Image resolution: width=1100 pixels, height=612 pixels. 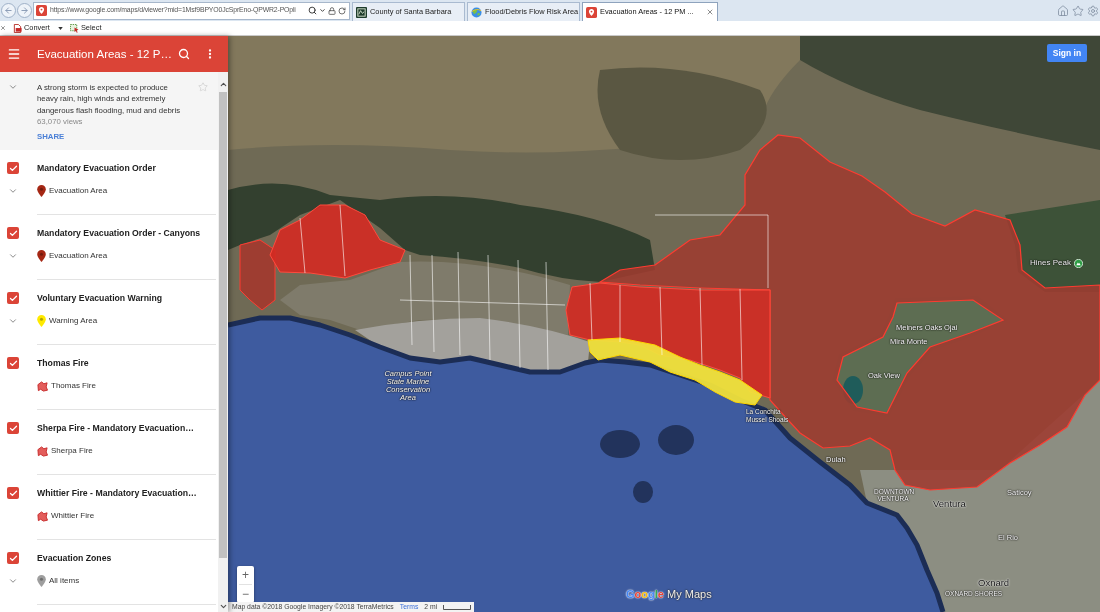 I want to click on close-icon, so click(x=3, y=28).